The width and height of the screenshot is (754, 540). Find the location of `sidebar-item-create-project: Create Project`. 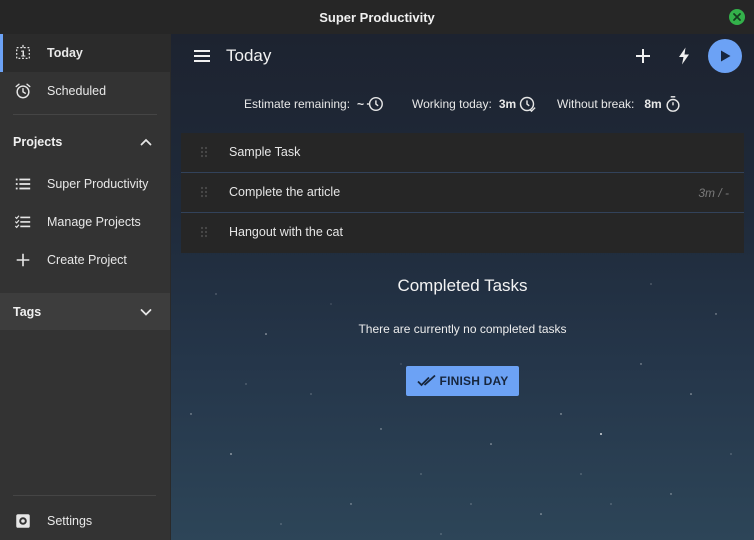

sidebar-item-create-project: Create Project is located at coordinates (85, 260).